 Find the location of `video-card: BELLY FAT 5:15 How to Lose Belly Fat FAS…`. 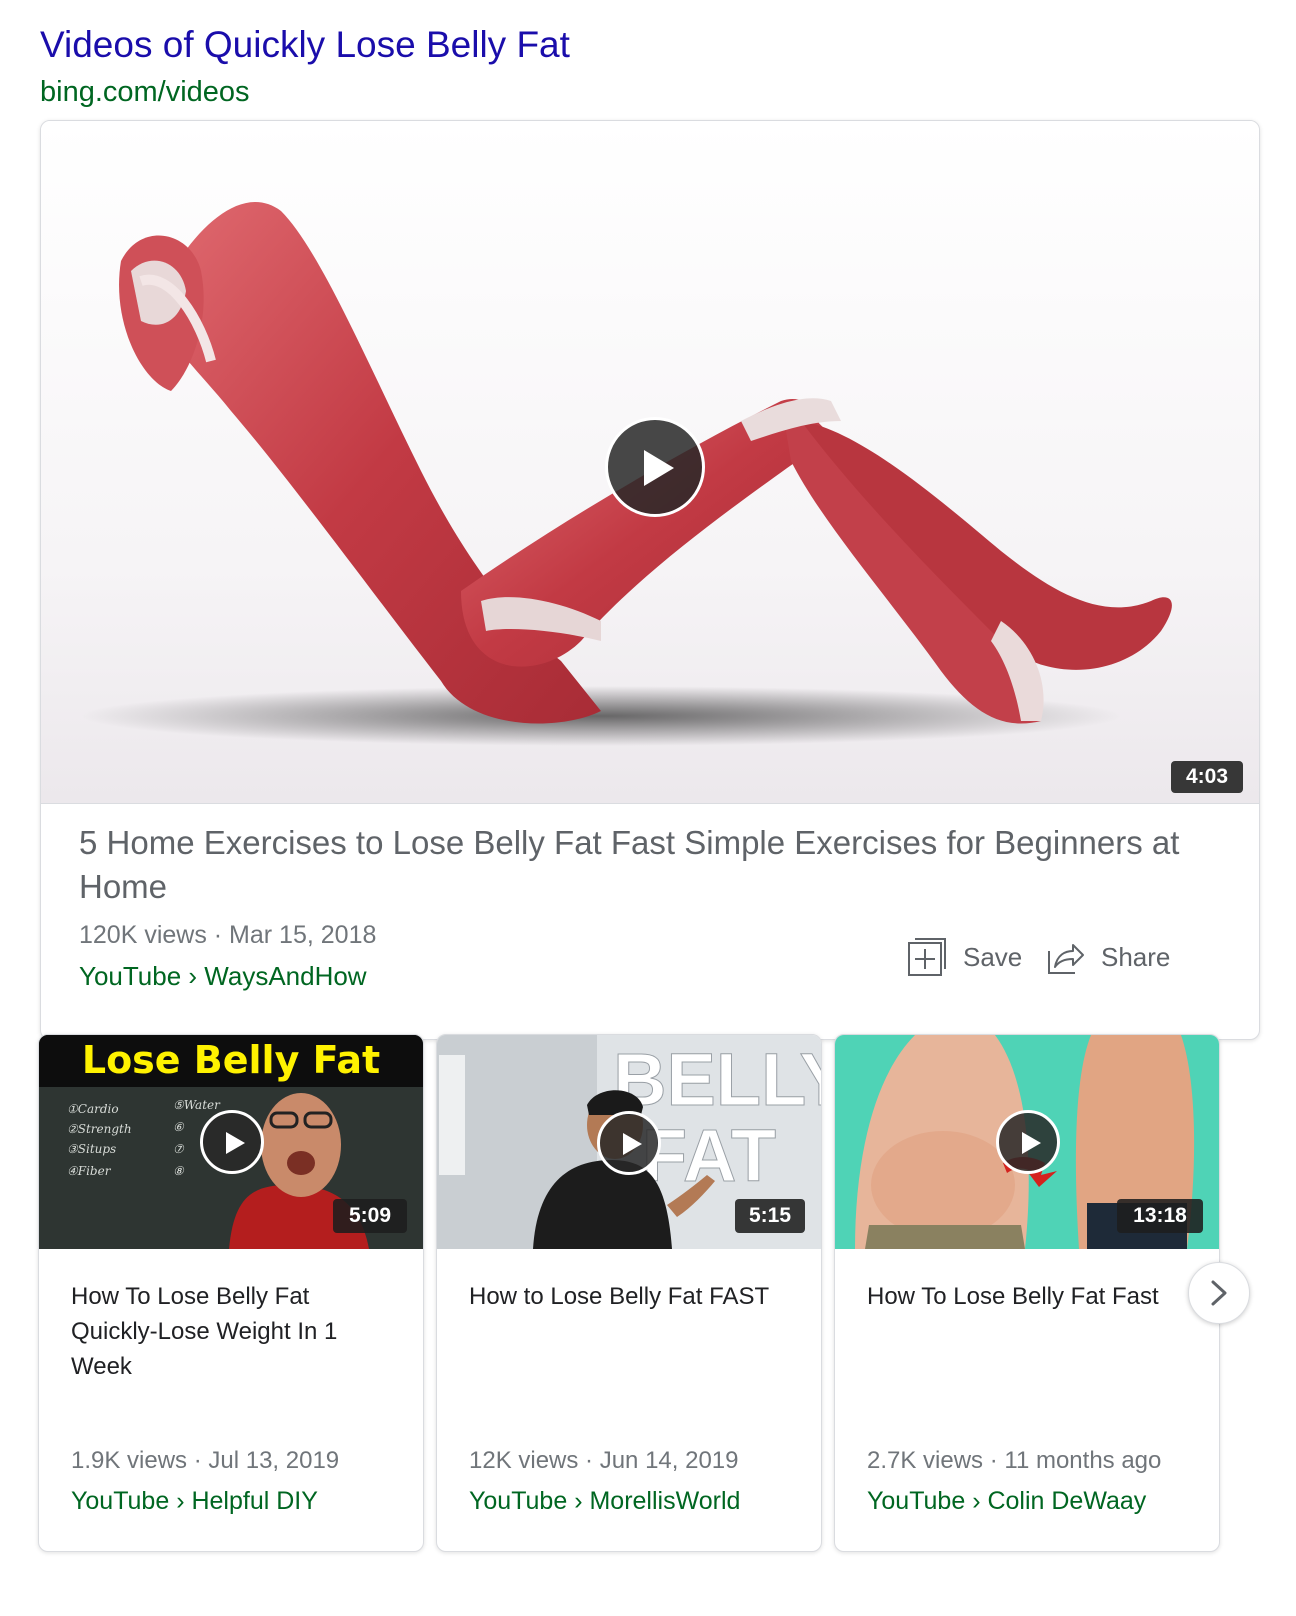

video-card: BELLY FAT 5:15 How to Lose Belly Fat FAS… is located at coordinates (629, 1293).